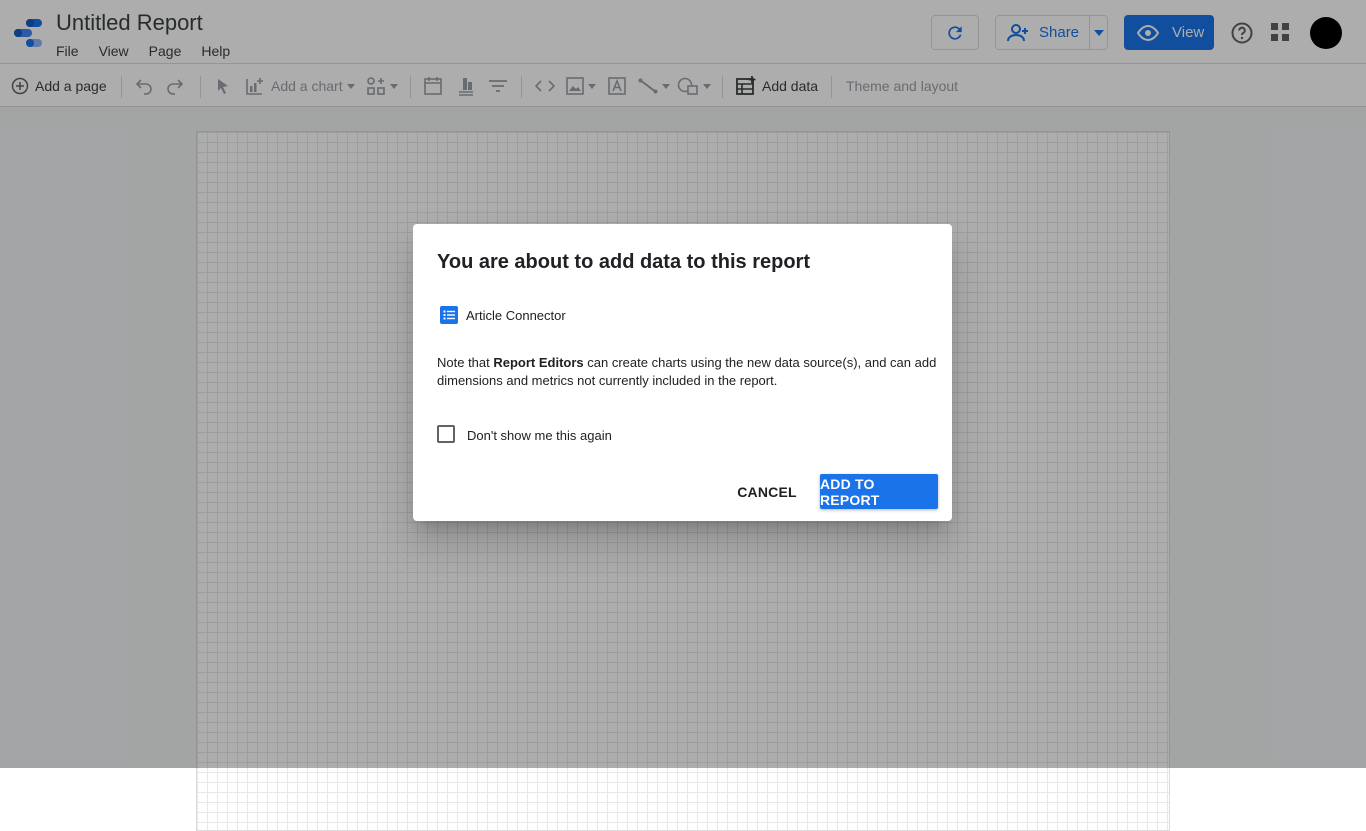  What do you see at coordinates (767, 492) in the screenshot?
I see `cancel-button: CANCEL` at bounding box center [767, 492].